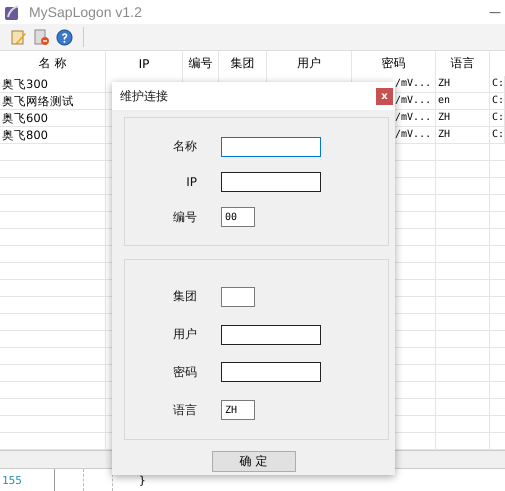 The image size is (505, 491). I want to click on help-icon, so click(64, 37).